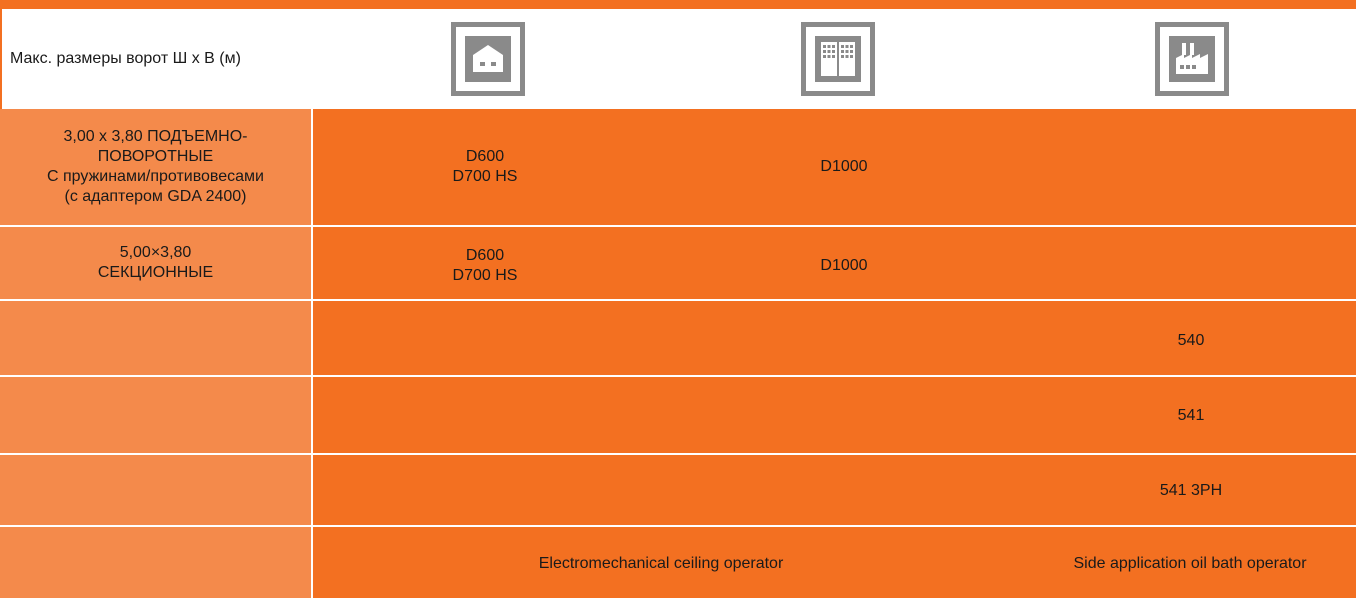 This screenshot has height=598, width=1356. What do you see at coordinates (125, 58) in the screenshot?
I see `header-label: Макс. размеры ворот Ш x В (м)` at bounding box center [125, 58].